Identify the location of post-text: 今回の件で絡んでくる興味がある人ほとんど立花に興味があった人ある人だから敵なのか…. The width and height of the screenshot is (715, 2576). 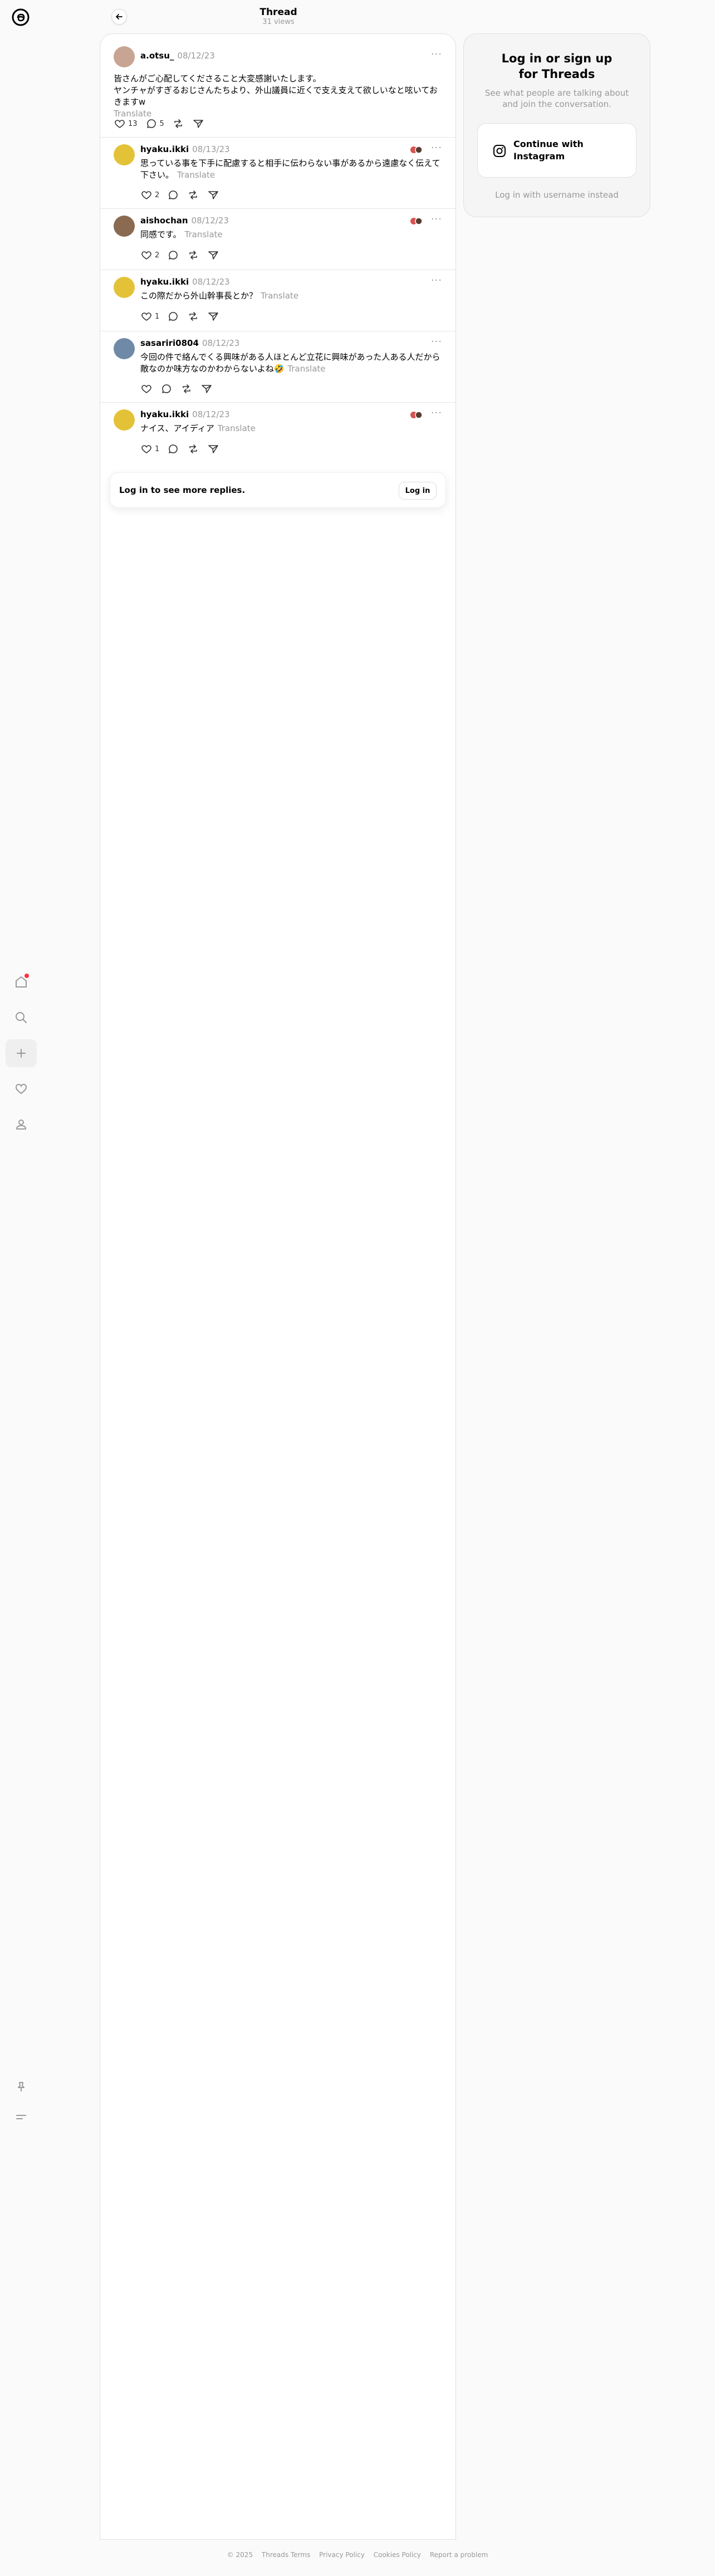
(290, 363).